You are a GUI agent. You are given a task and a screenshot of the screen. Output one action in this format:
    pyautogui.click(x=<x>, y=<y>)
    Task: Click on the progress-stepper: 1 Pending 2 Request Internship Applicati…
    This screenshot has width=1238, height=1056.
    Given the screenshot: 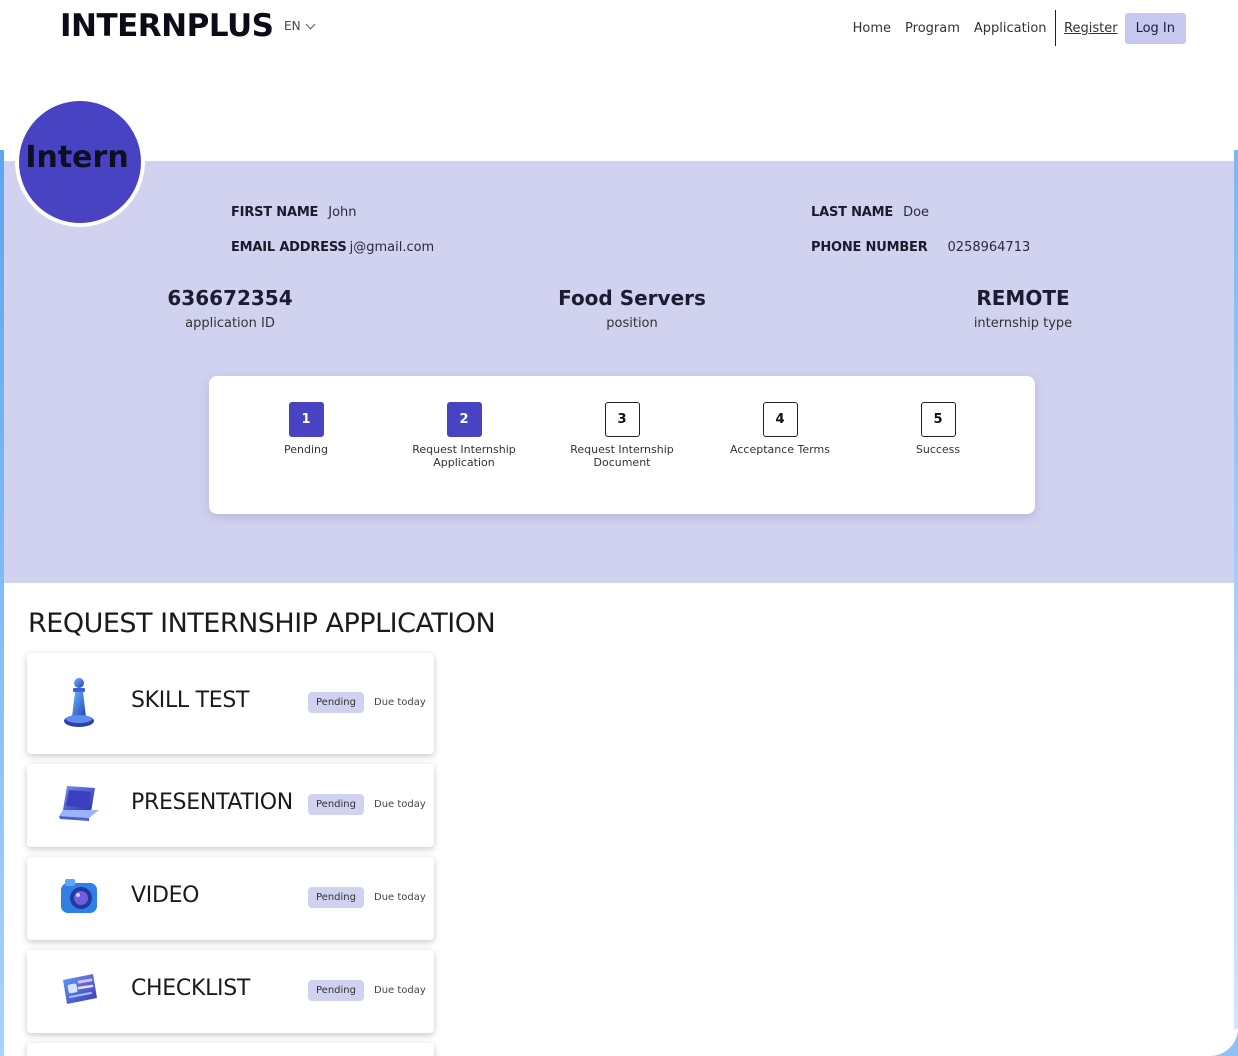 What is the action you would take?
    pyautogui.click(x=622, y=445)
    